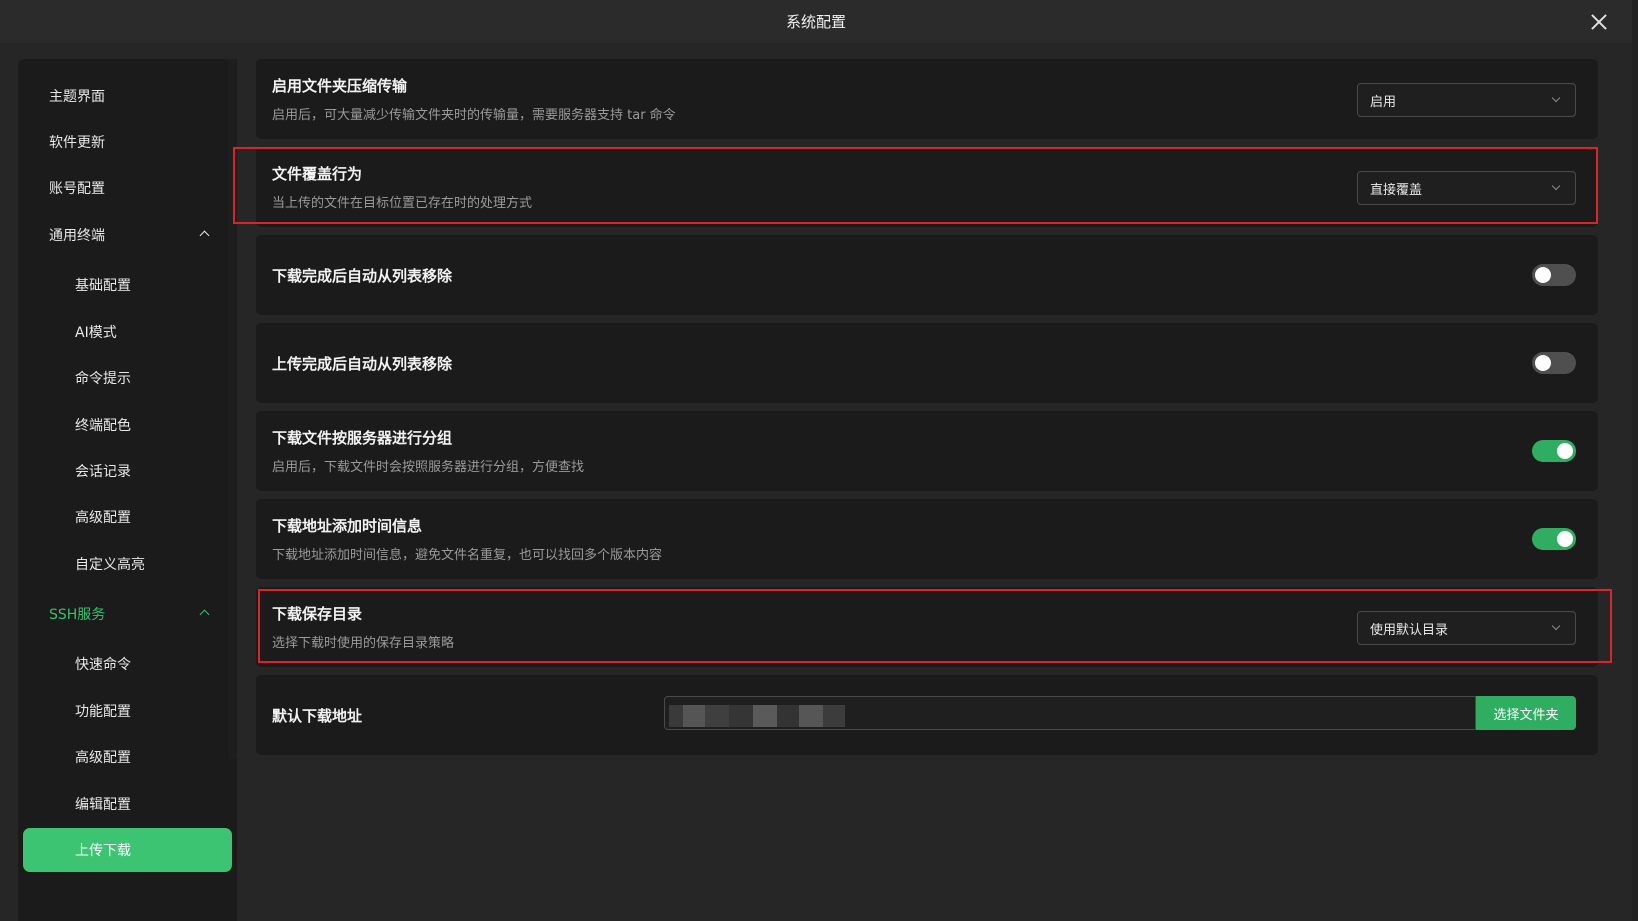 The height and width of the screenshot is (921, 1638). Describe the element at coordinates (927, 451) in the screenshot. I see `setting-group-by-server: 下载文件按服务器进行分组 启用后，下载文件时会按照服务器进行分组，方便查找` at that location.